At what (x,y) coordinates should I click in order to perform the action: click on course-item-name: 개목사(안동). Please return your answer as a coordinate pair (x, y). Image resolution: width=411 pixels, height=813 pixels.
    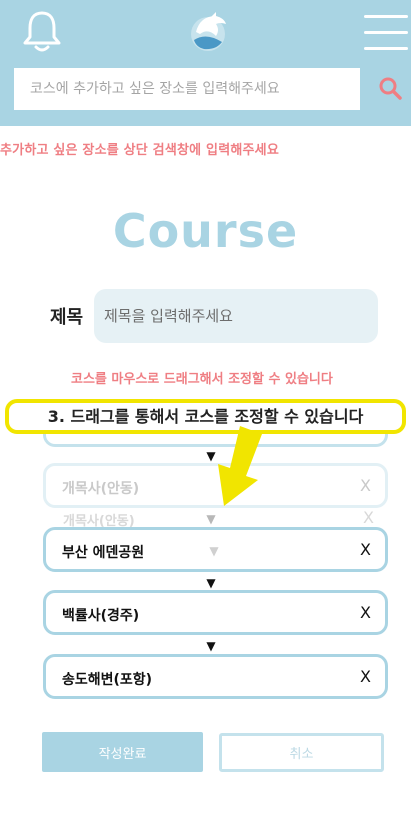
    Looking at the image, I should click on (101, 489).